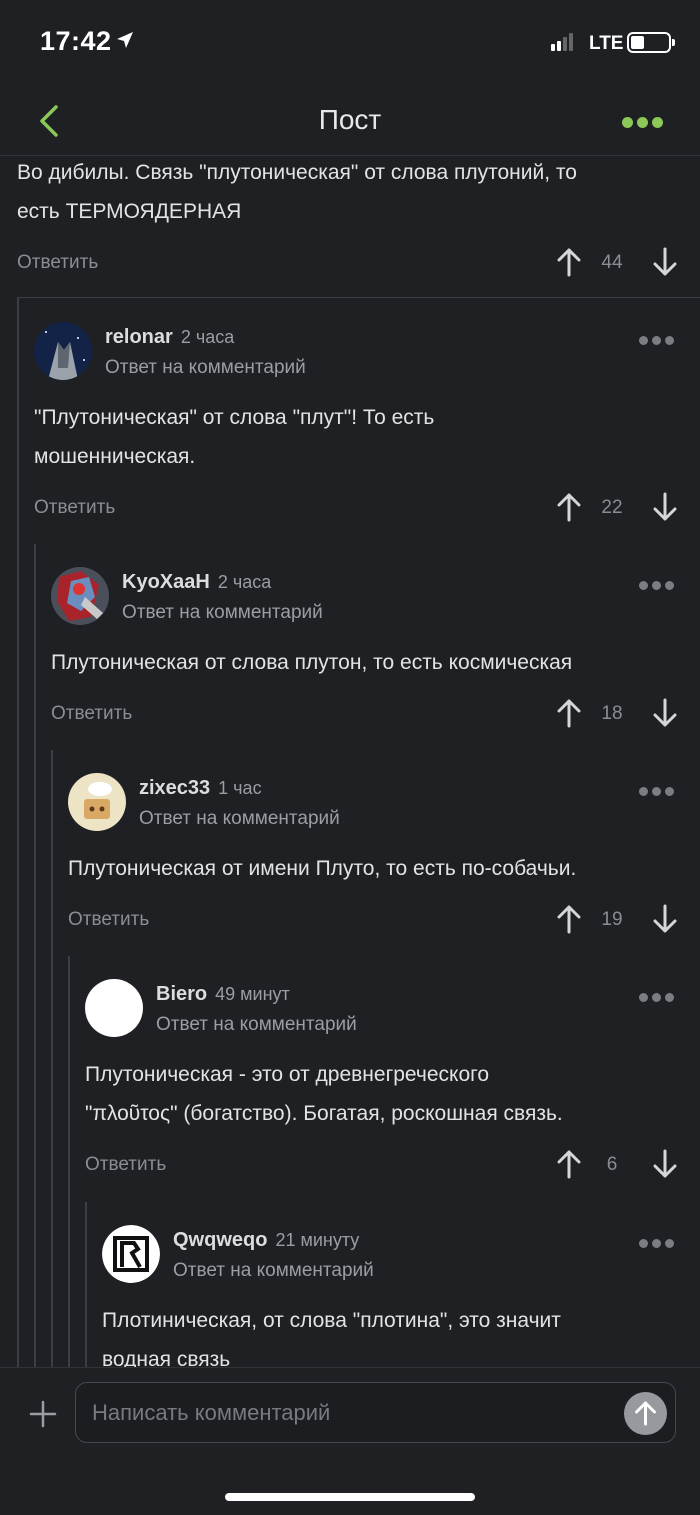  Describe the element at coordinates (196, 582) in the screenshot. I see `username: KyoXaaH 2 часа` at that location.